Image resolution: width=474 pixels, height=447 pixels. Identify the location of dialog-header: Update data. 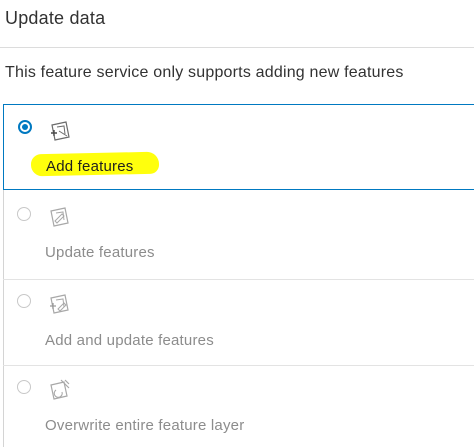
(237, 24).